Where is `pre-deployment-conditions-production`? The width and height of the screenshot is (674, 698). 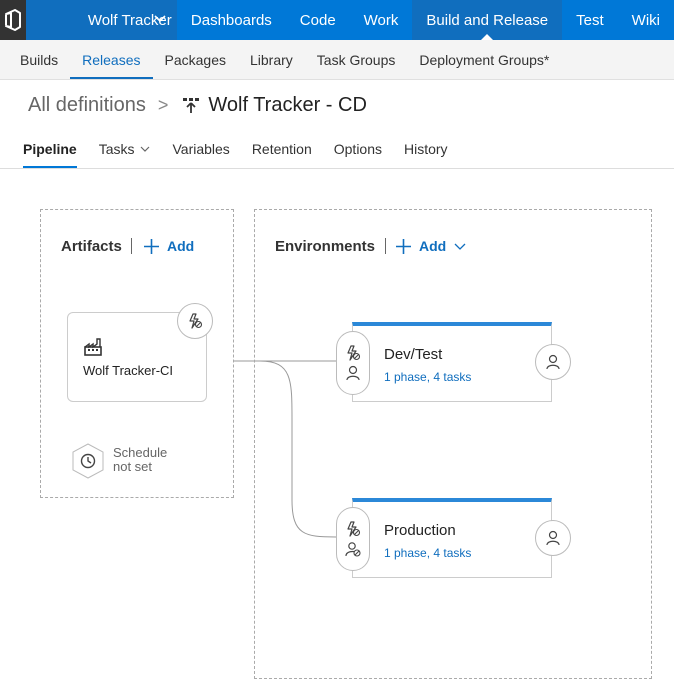
pre-deployment-conditions-production is located at coordinates (353, 539).